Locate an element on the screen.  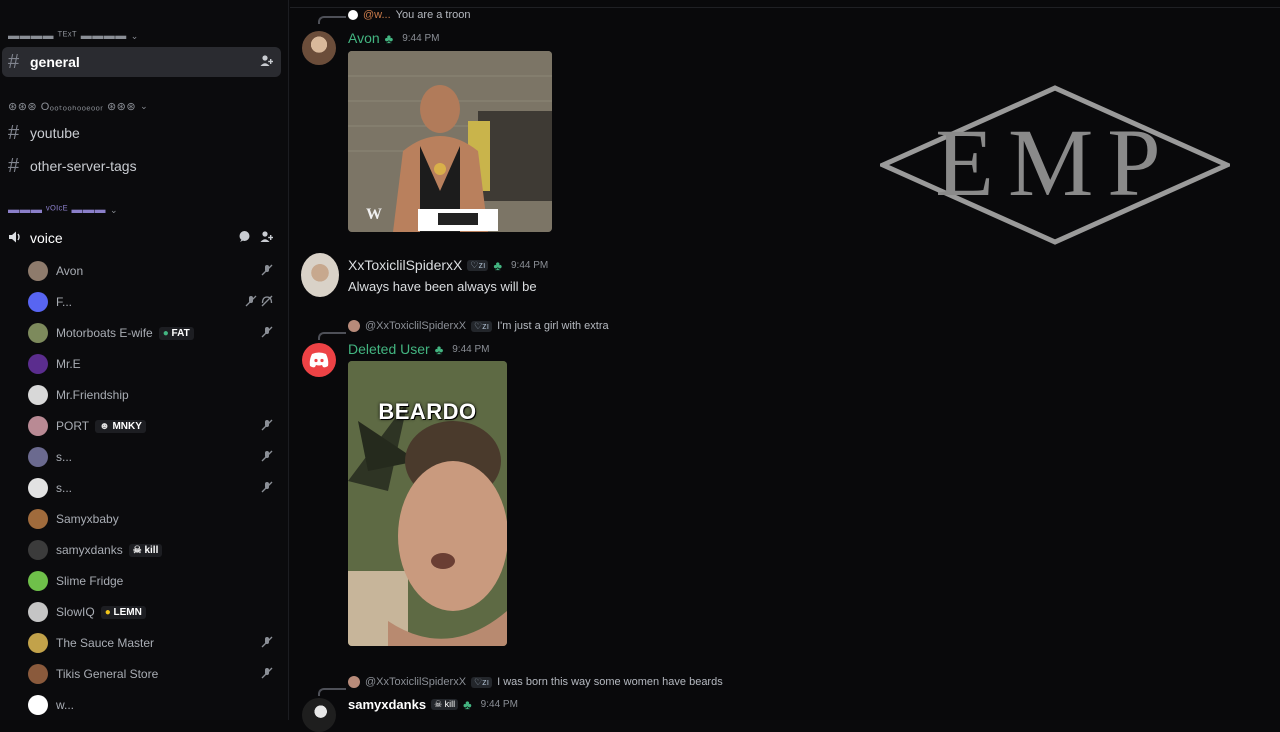
reply-avatar is located at coordinates (354, 682).